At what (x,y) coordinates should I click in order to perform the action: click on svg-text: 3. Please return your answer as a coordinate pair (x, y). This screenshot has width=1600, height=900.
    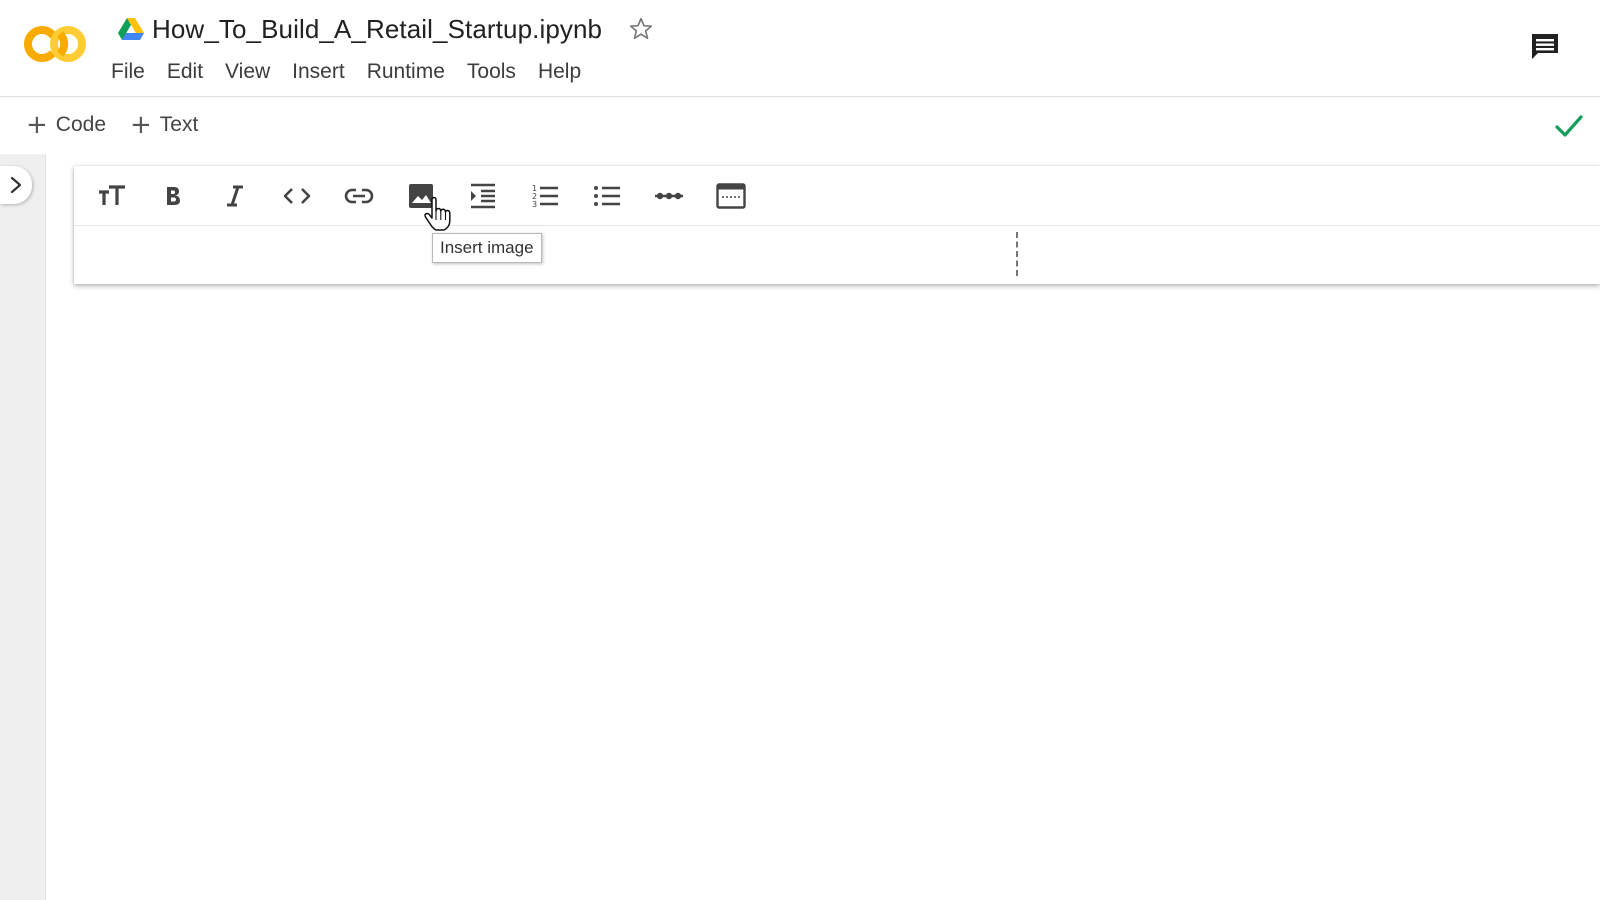
    Looking at the image, I should click on (534, 204).